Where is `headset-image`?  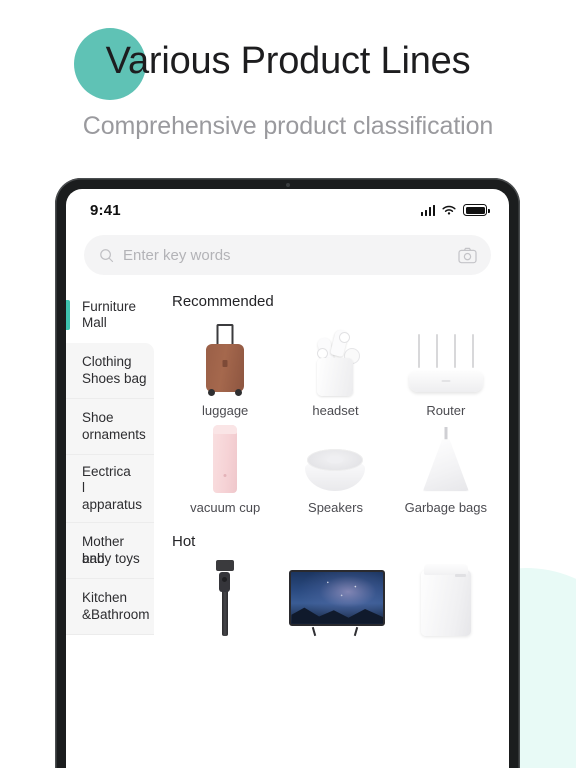 headset-image is located at coordinates (335, 359).